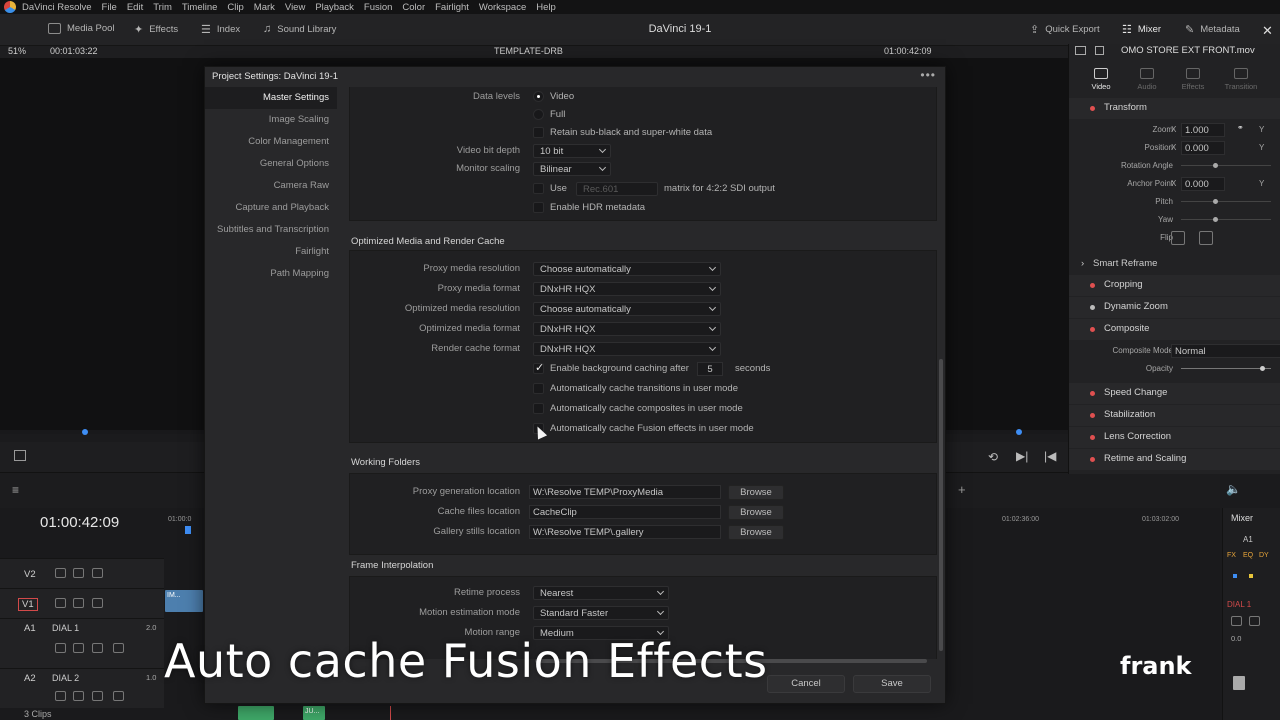  Describe the element at coordinates (1240, 127) in the screenshot. I see `link-icon: ⚭` at that location.